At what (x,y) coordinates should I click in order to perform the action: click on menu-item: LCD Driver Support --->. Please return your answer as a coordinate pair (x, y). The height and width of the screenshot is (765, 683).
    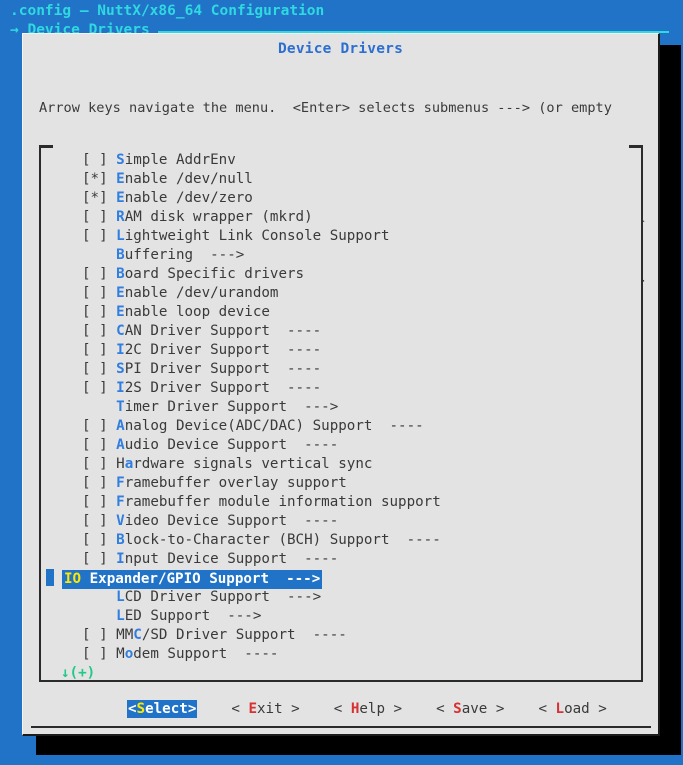
    Looking at the image, I should click on (342, 597).